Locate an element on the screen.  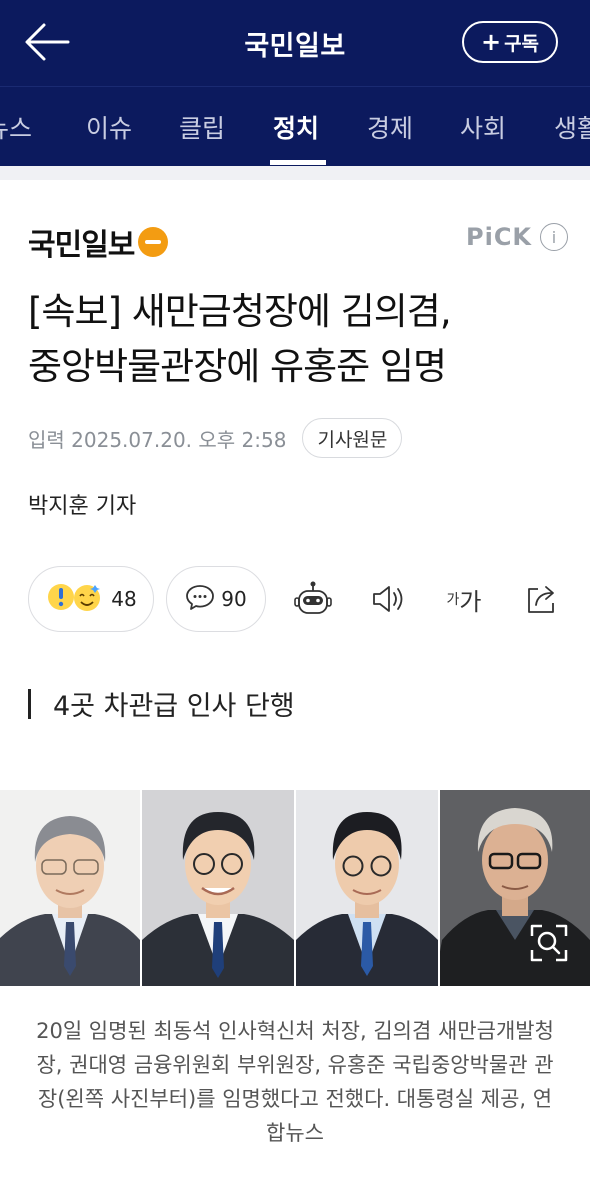
text-to-speech-button is located at coordinates (388, 599).